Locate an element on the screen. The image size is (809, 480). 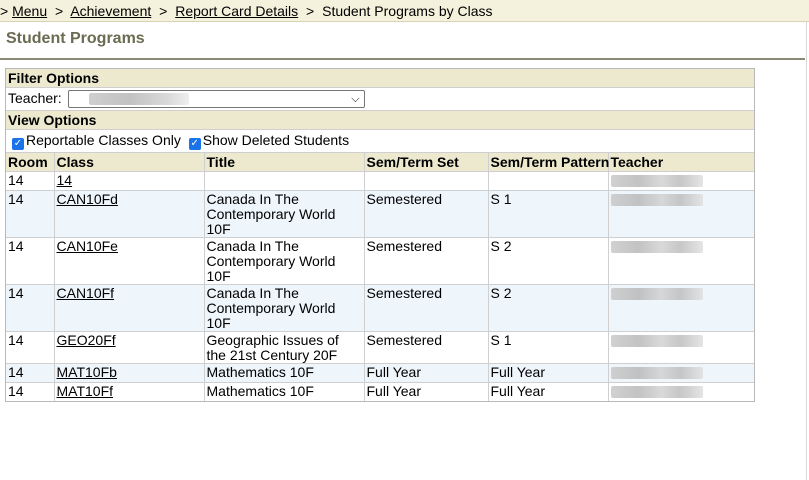
title-divider is located at coordinates (402, 59).